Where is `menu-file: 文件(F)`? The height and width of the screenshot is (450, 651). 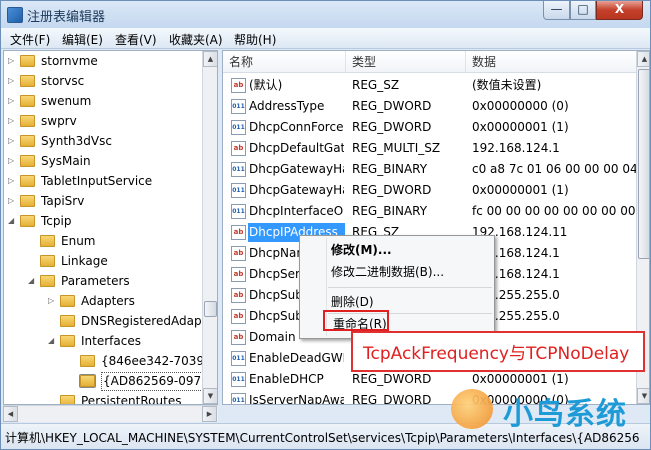
menu-file: 文件(F) is located at coordinates (30, 39).